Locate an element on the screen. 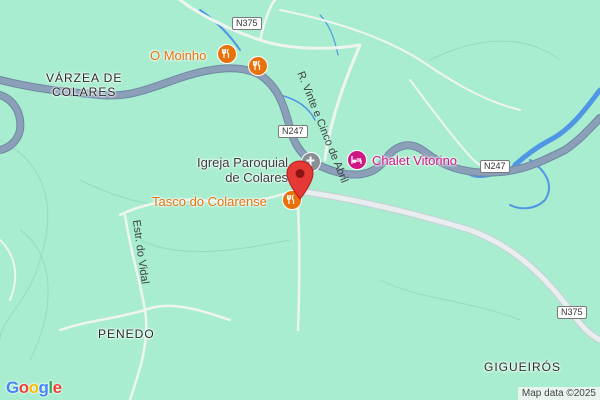 The image size is (600, 400). poi-label-igreja-paroquial: Igreja Paroquial de Colares is located at coordinates (242, 170).